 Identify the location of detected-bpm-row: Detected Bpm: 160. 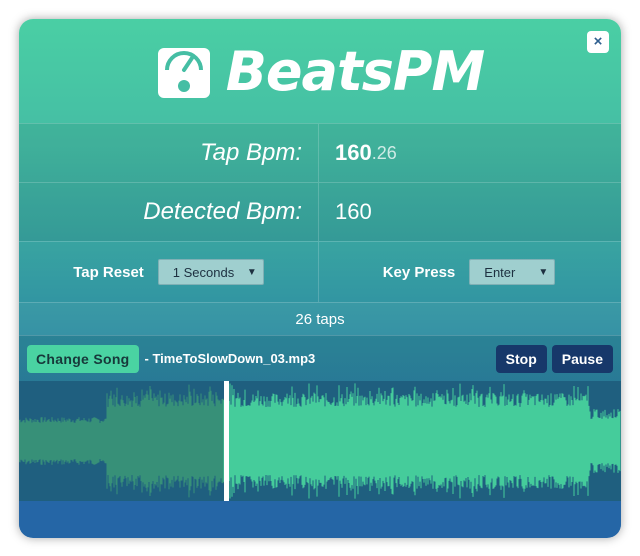
(320, 211).